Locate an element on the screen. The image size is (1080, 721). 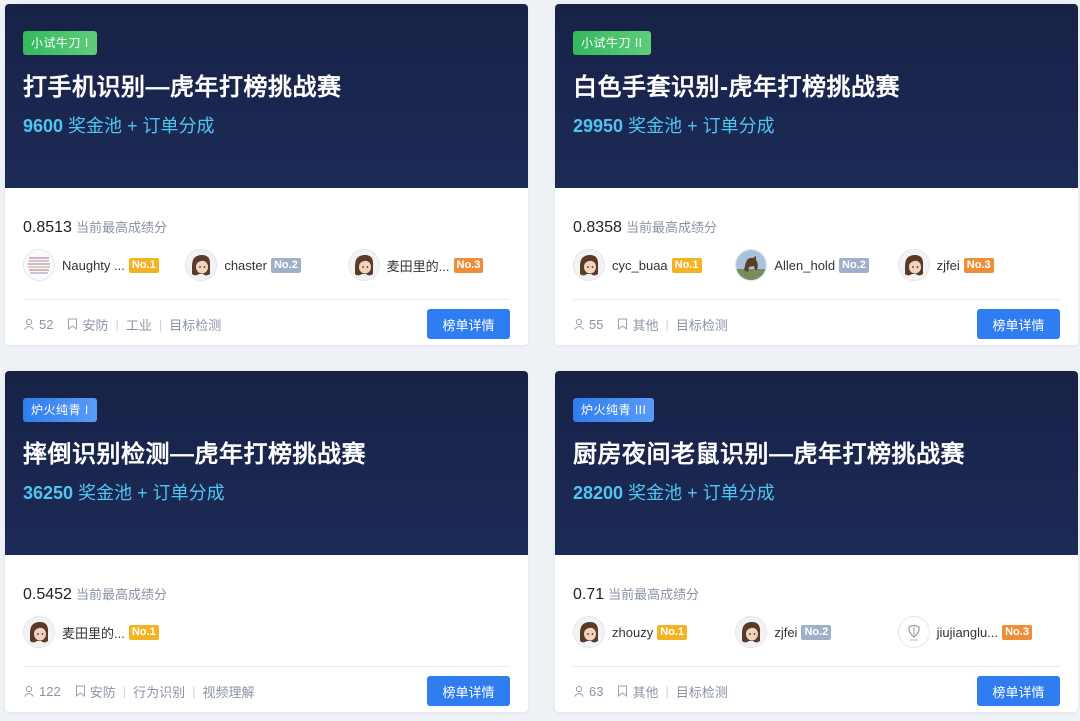
ranker: zhouzy No.1 is located at coordinates (654, 632).